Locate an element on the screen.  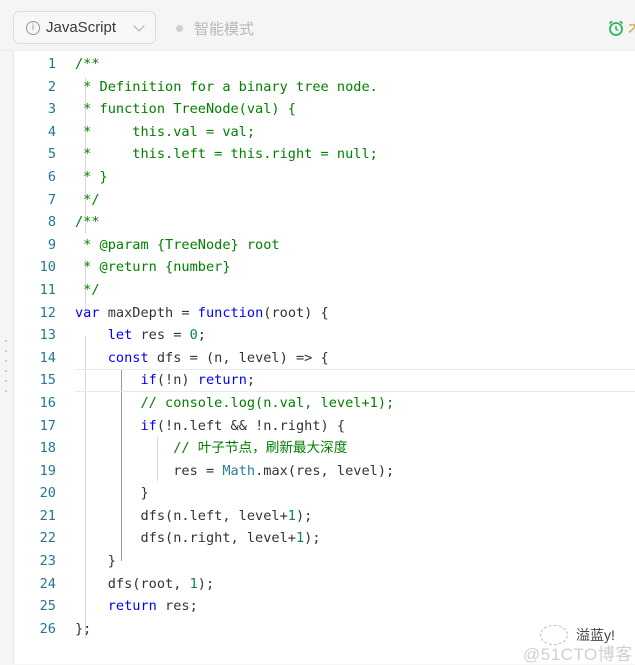
info-icon: i is located at coordinates (33, 27).